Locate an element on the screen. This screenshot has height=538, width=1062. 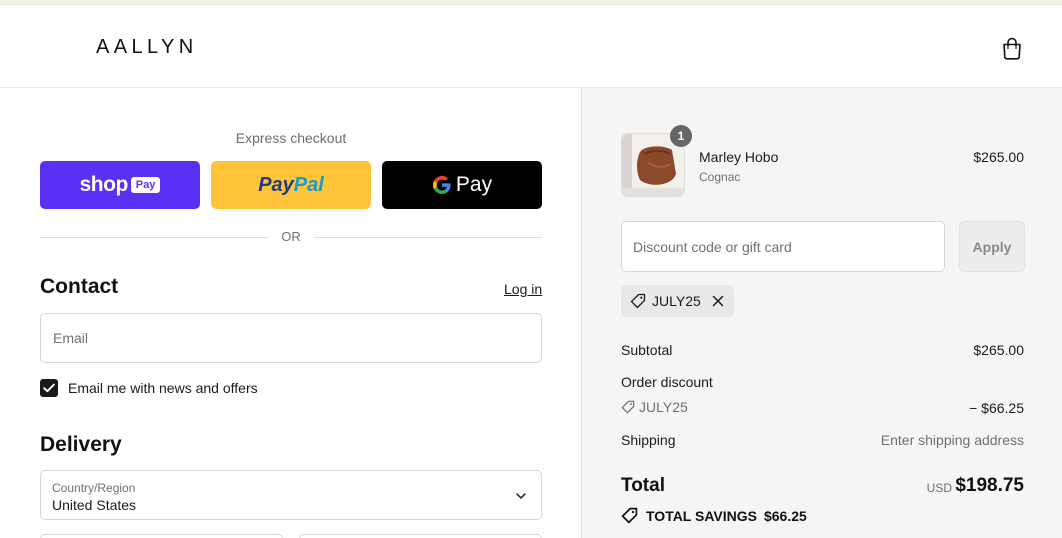
or-label: OR is located at coordinates (291, 236).